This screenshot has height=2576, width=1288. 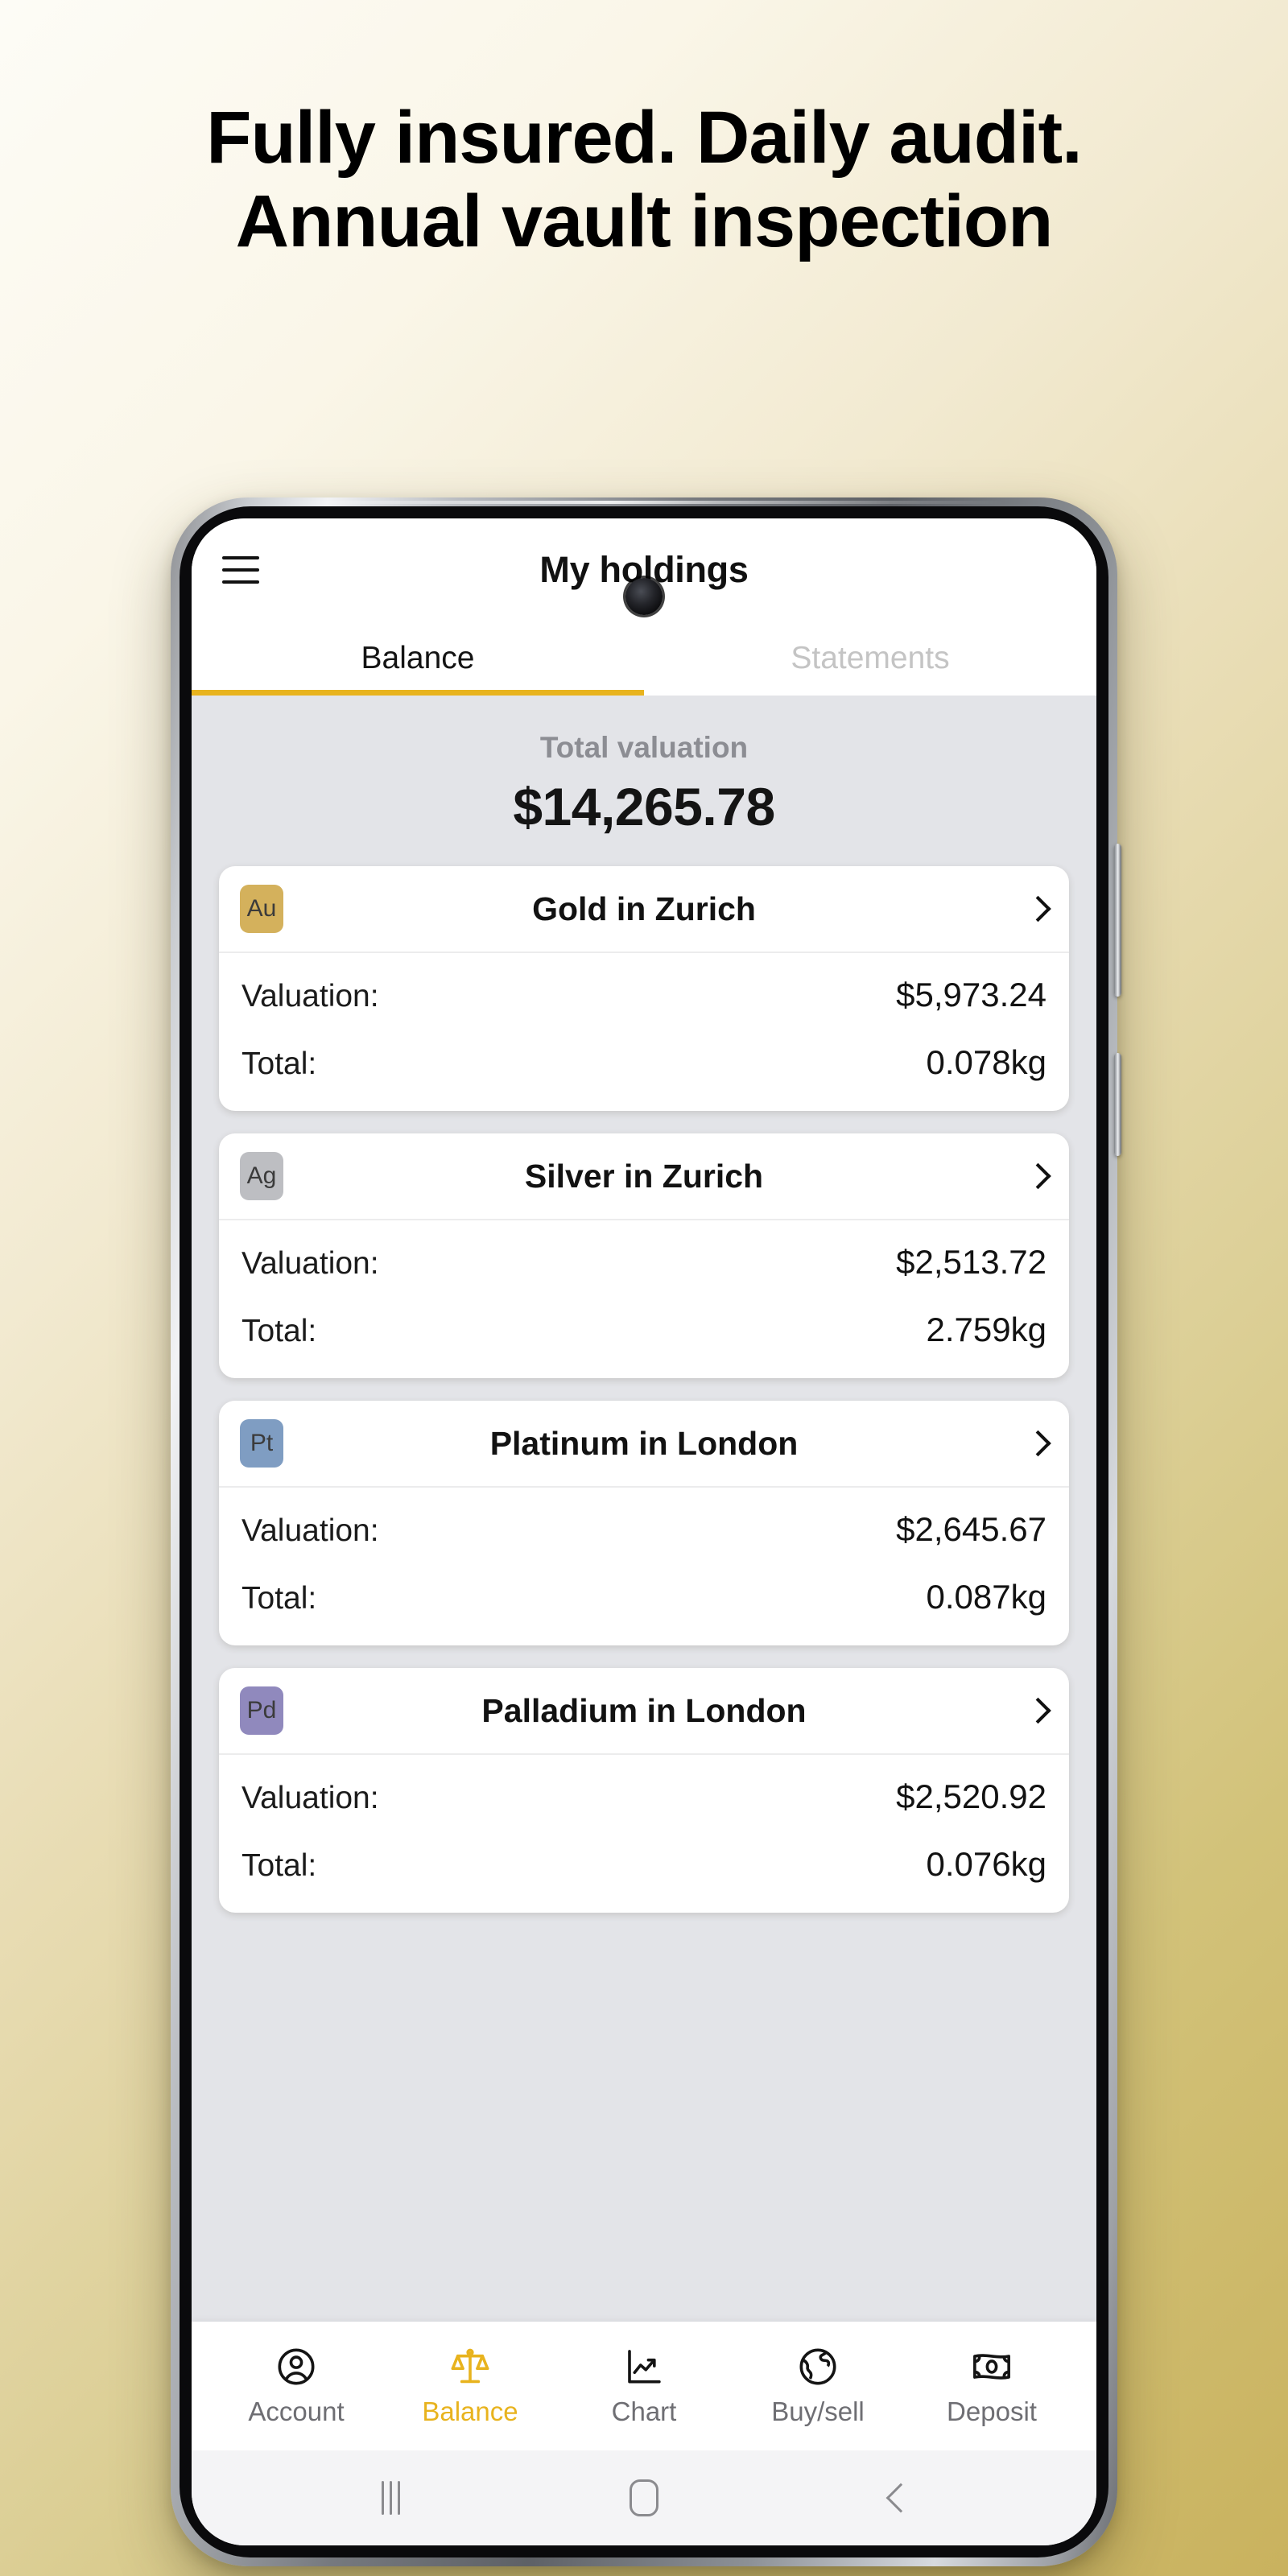 I want to click on nav-label: Balance, so click(x=470, y=2411).